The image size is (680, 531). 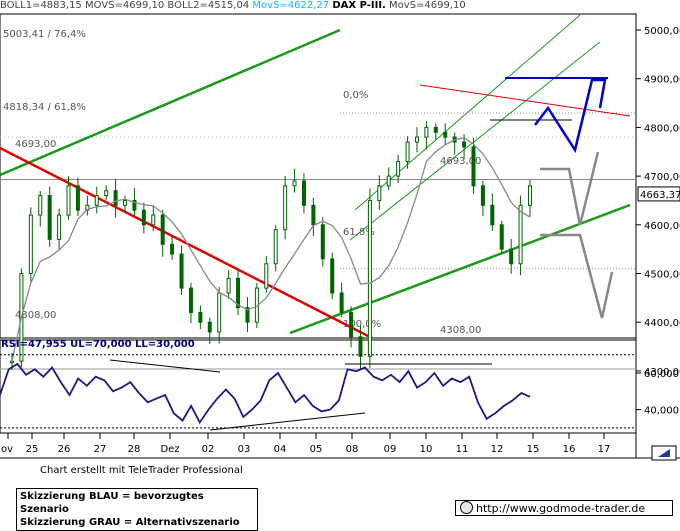 What do you see at coordinates (426, 449) in the screenshot?
I see `x-tick-label: 10` at bounding box center [426, 449].